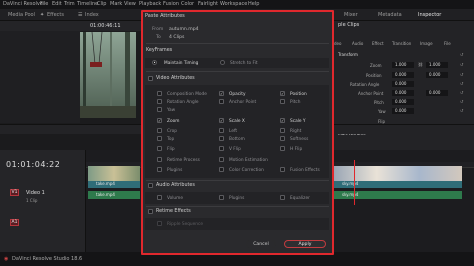 The height and width of the screenshot is (266, 474). I want to click on audio-attributes-checkbox, so click(150, 185).